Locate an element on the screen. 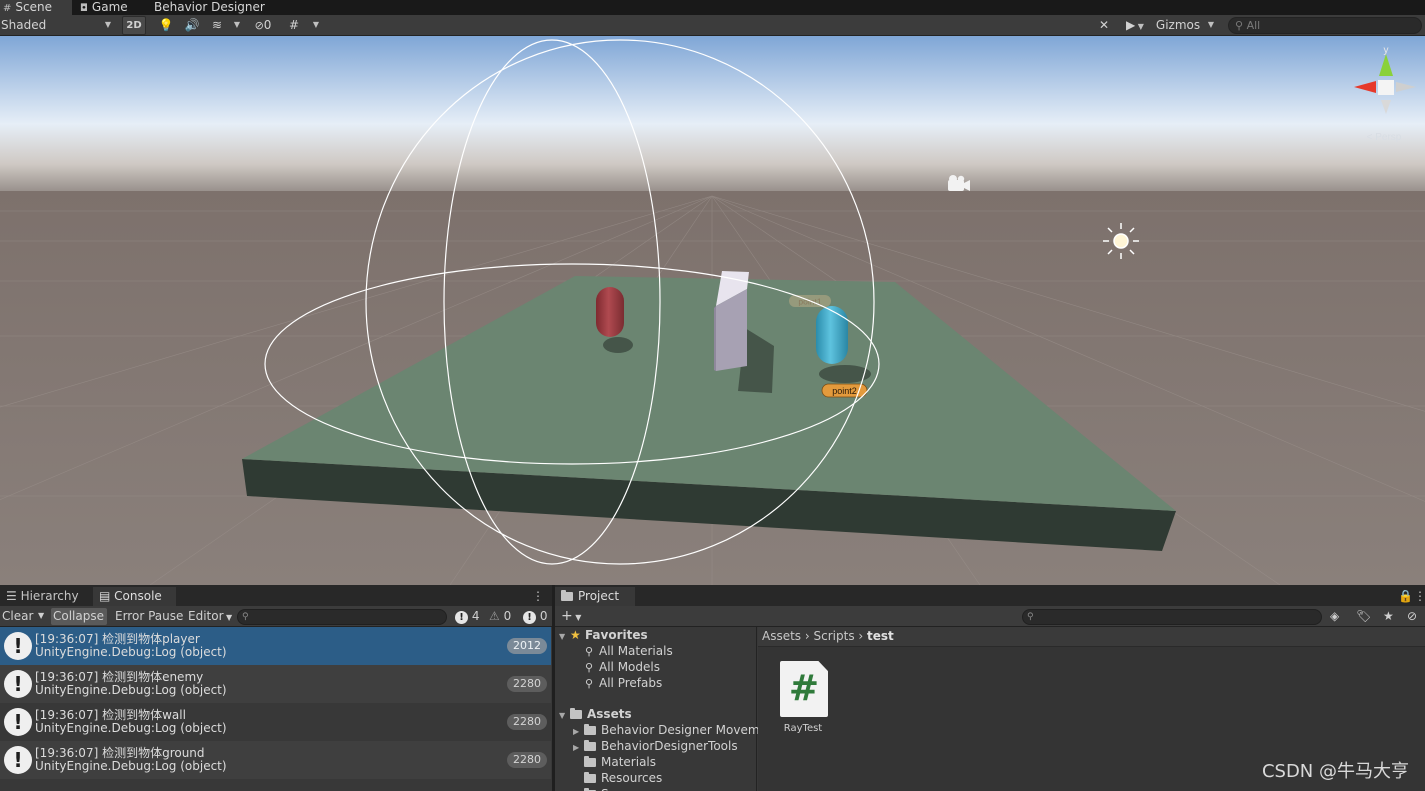 The width and height of the screenshot is (1425, 791). sun-light-icon is located at coordinates (1121, 241).